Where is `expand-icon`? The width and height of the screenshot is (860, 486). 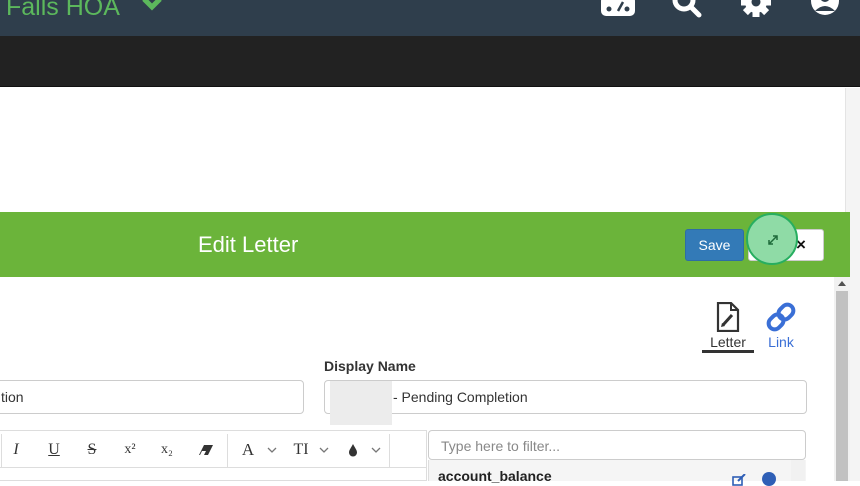 expand-icon is located at coordinates (773, 240).